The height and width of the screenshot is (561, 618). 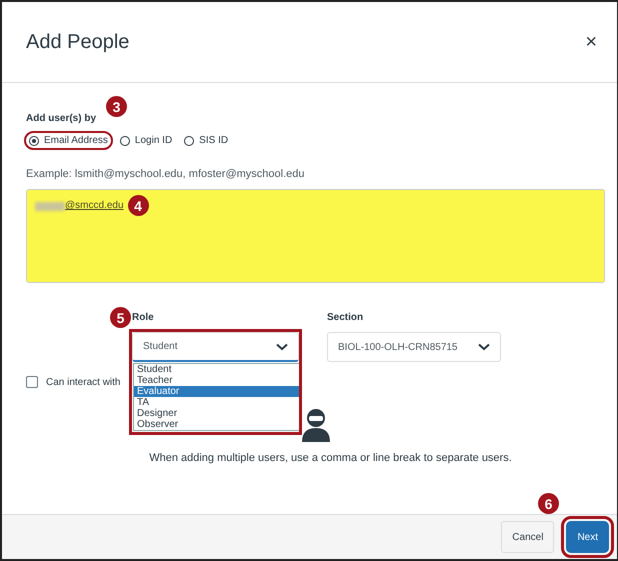 I want to click on example-text: Example: lsmith@myschool.edu, mfoster@myschool.edu, so click(x=166, y=174).